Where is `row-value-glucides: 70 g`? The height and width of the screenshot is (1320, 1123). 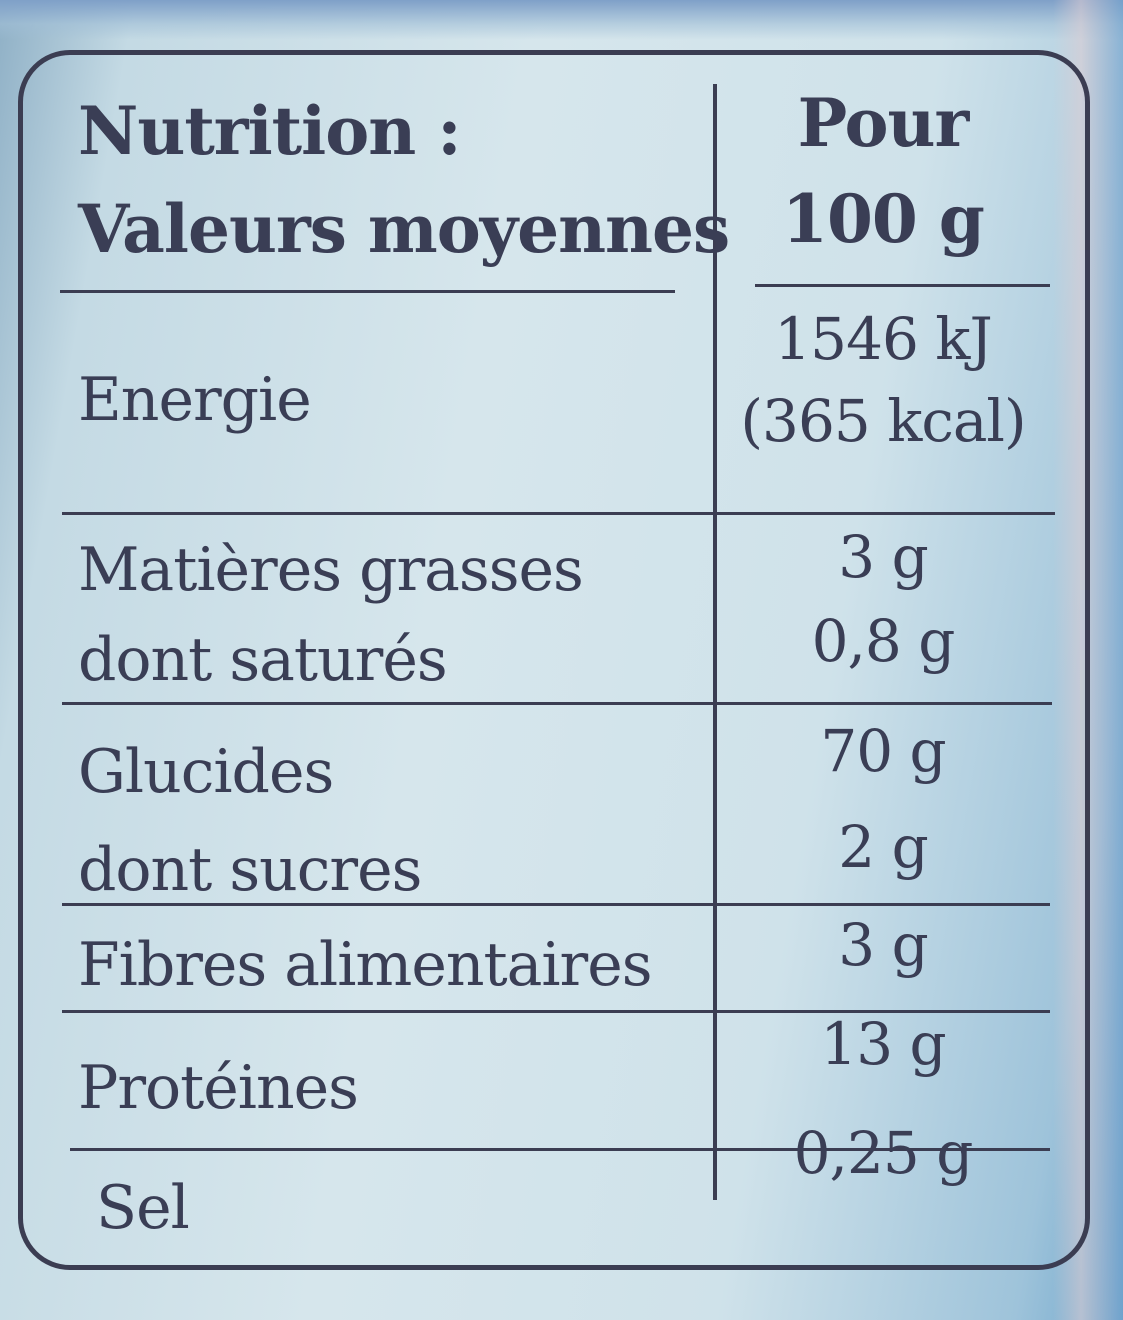 row-value-glucides: 70 g is located at coordinates (883, 751).